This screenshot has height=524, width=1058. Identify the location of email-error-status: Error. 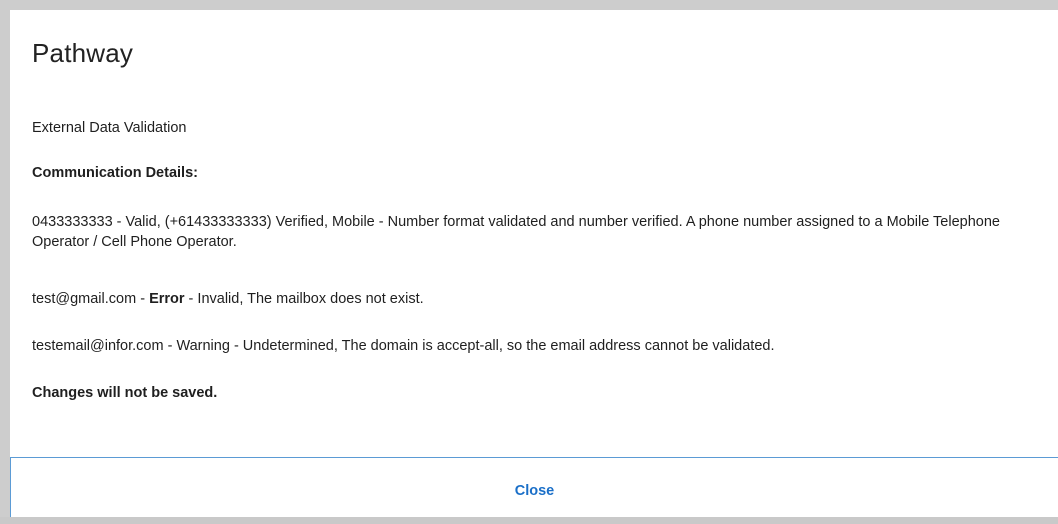
(167, 299).